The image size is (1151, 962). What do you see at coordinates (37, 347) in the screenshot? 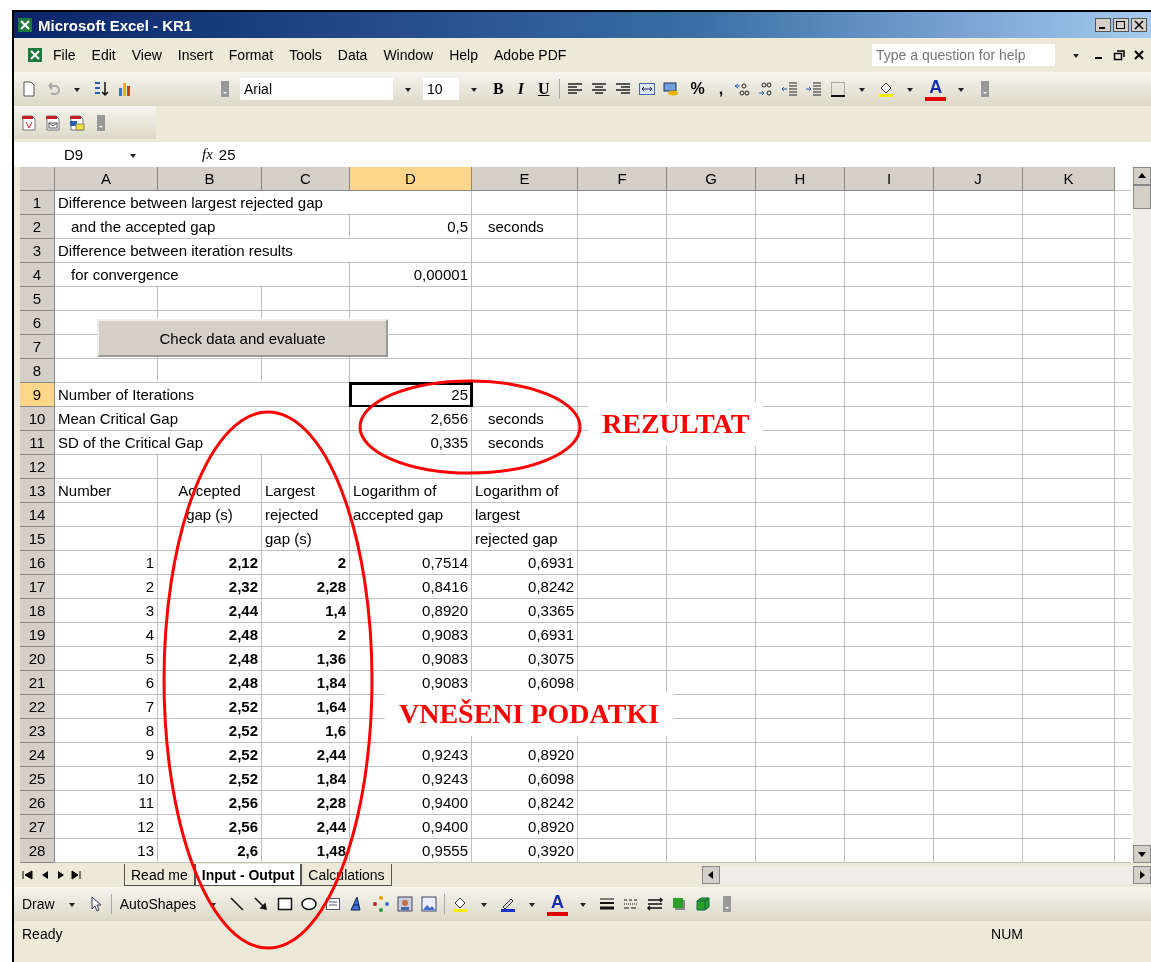
I see `row-header: 7` at bounding box center [37, 347].